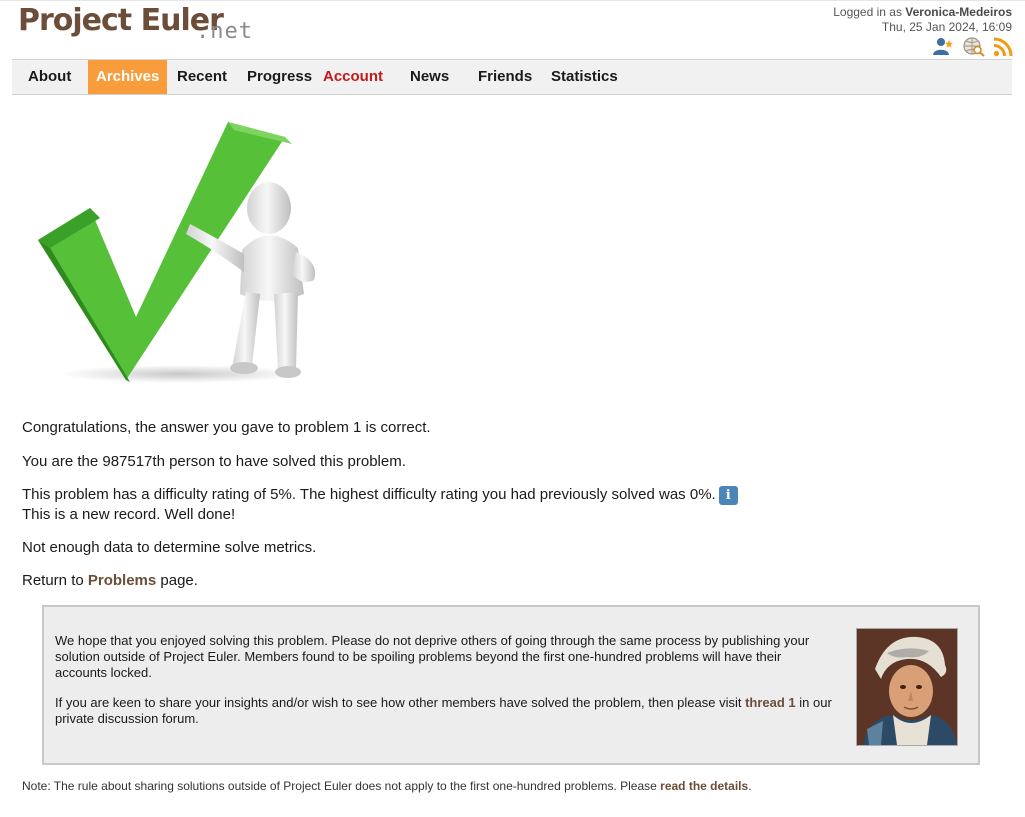  Describe the element at coordinates (869, 12) in the screenshot. I see `logged-in-label: Logged in as` at that location.